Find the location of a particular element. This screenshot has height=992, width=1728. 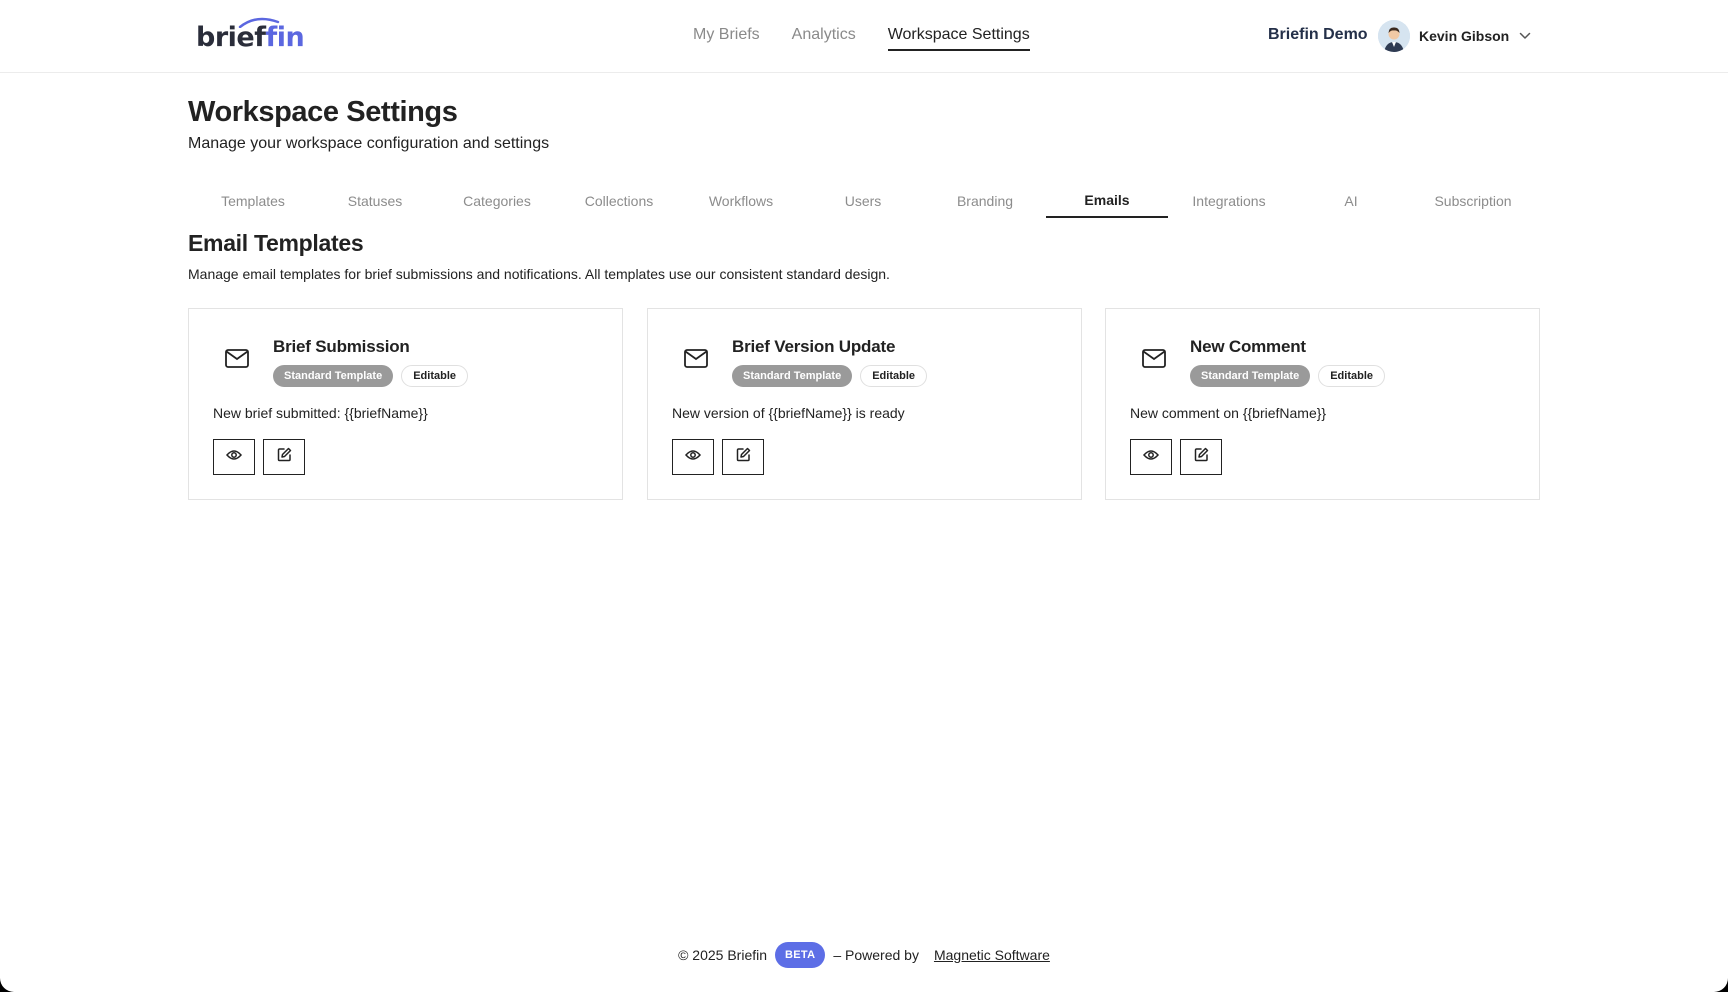

tab-collections: Collections is located at coordinates (619, 202).